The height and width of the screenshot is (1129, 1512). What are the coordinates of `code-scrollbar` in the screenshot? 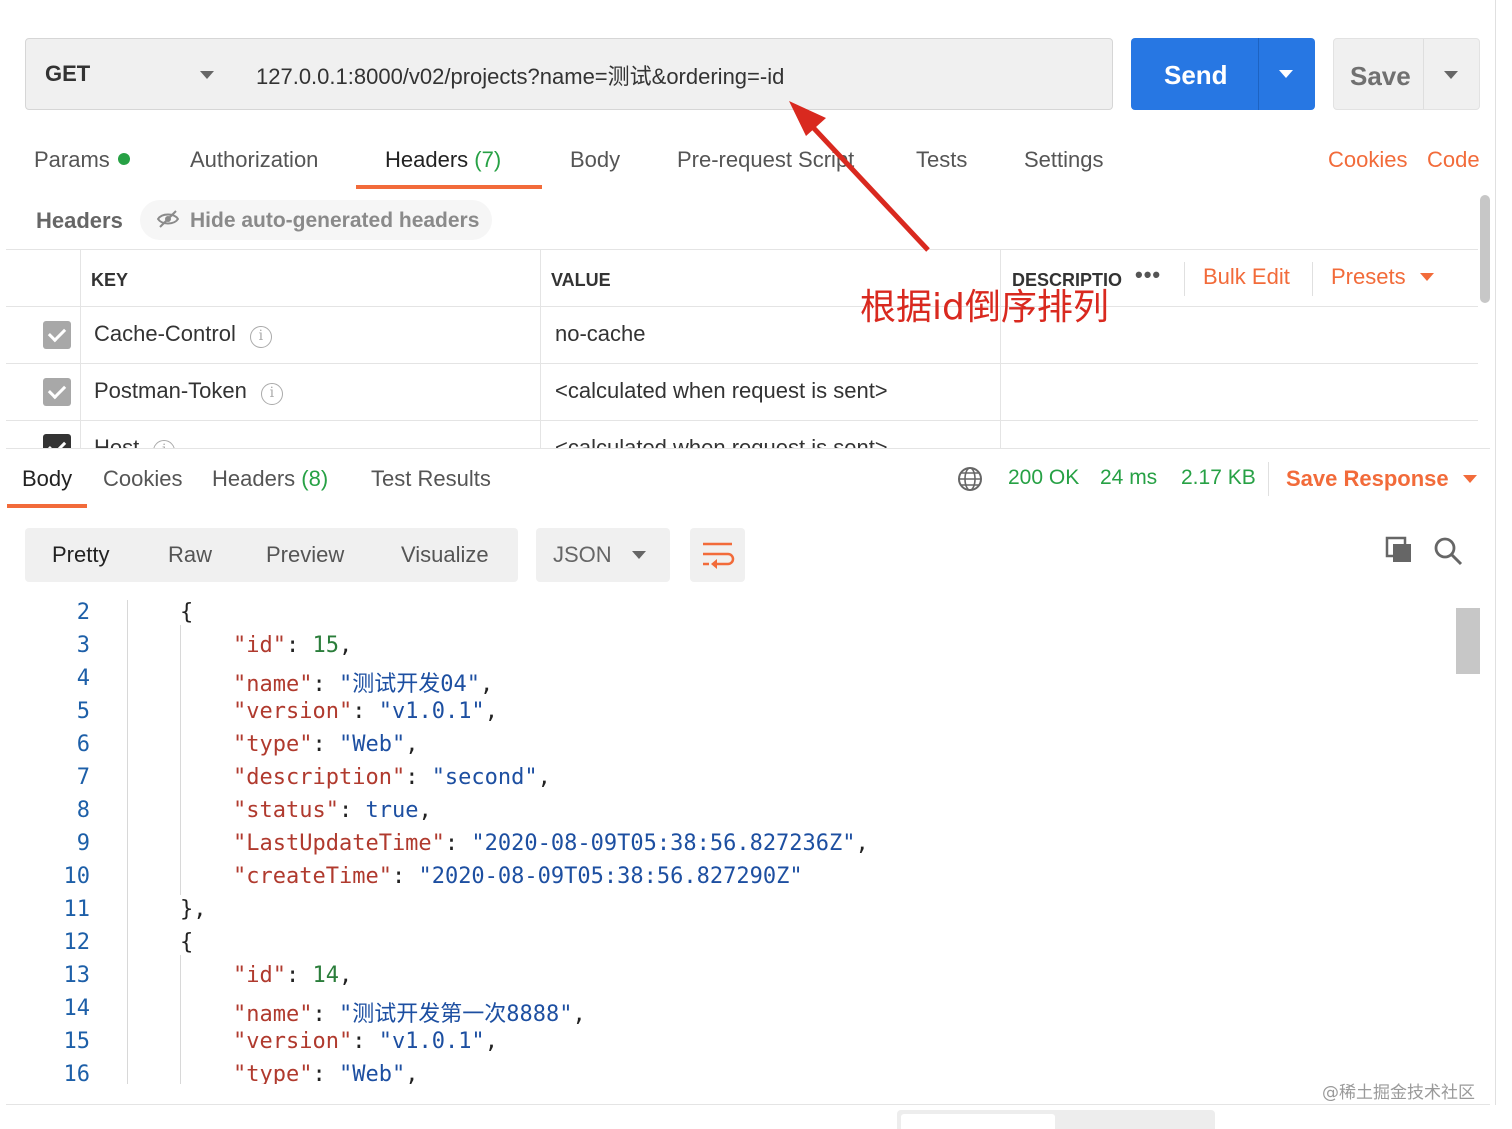 It's located at (1468, 842).